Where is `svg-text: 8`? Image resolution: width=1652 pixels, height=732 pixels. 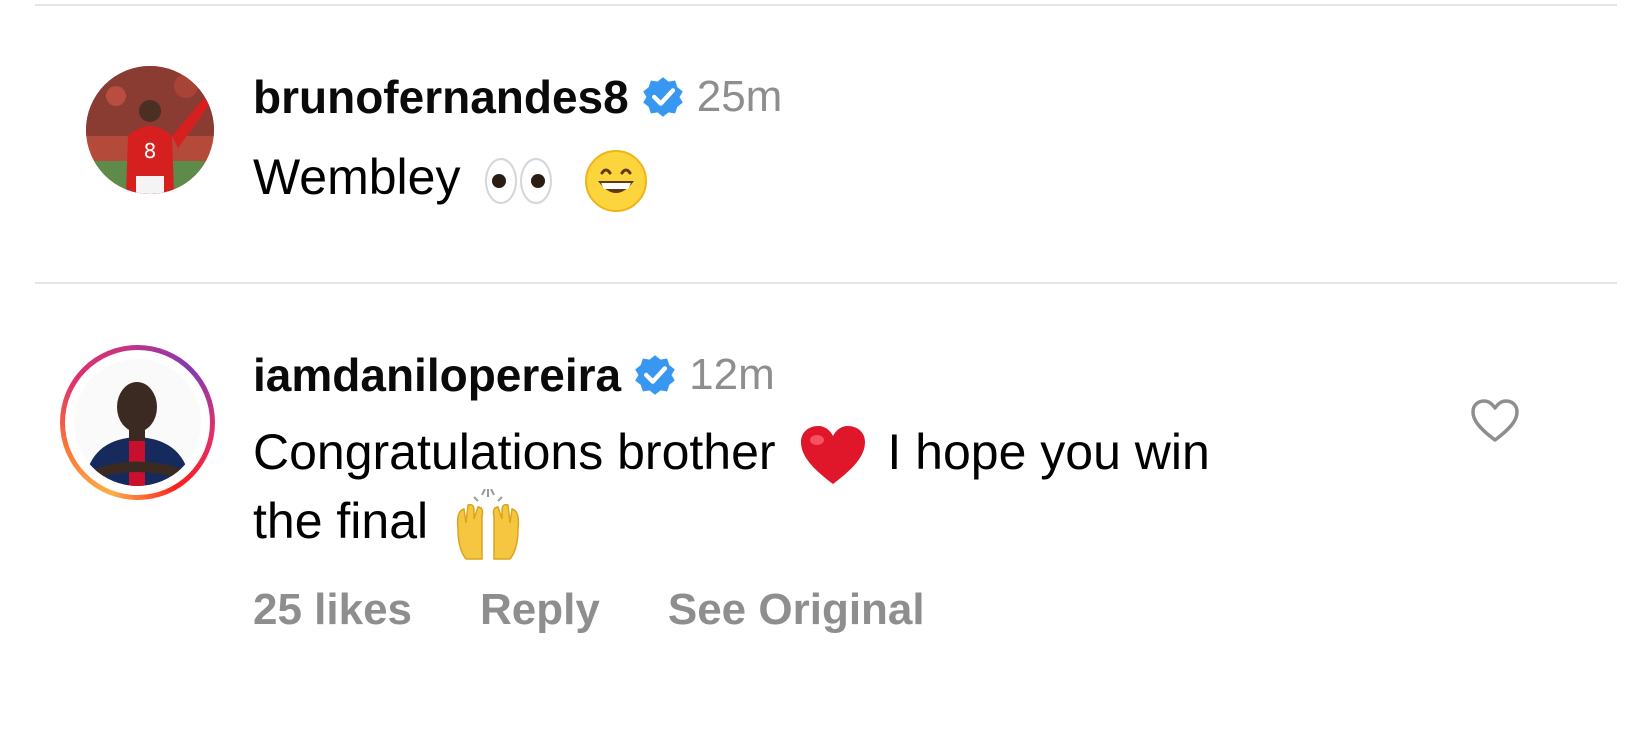
svg-text: 8 is located at coordinates (150, 151).